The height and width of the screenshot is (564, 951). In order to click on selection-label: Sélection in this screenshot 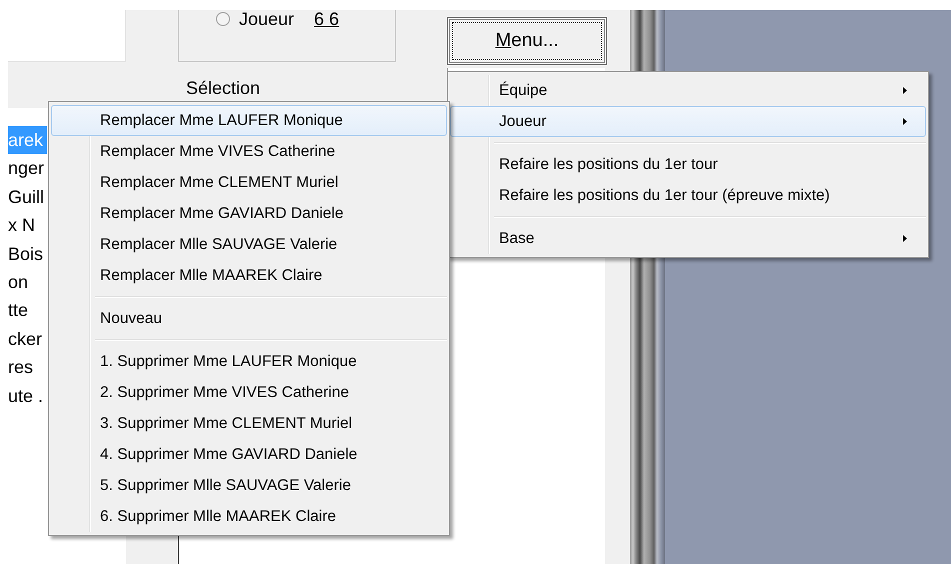, I will do `click(223, 88)`.